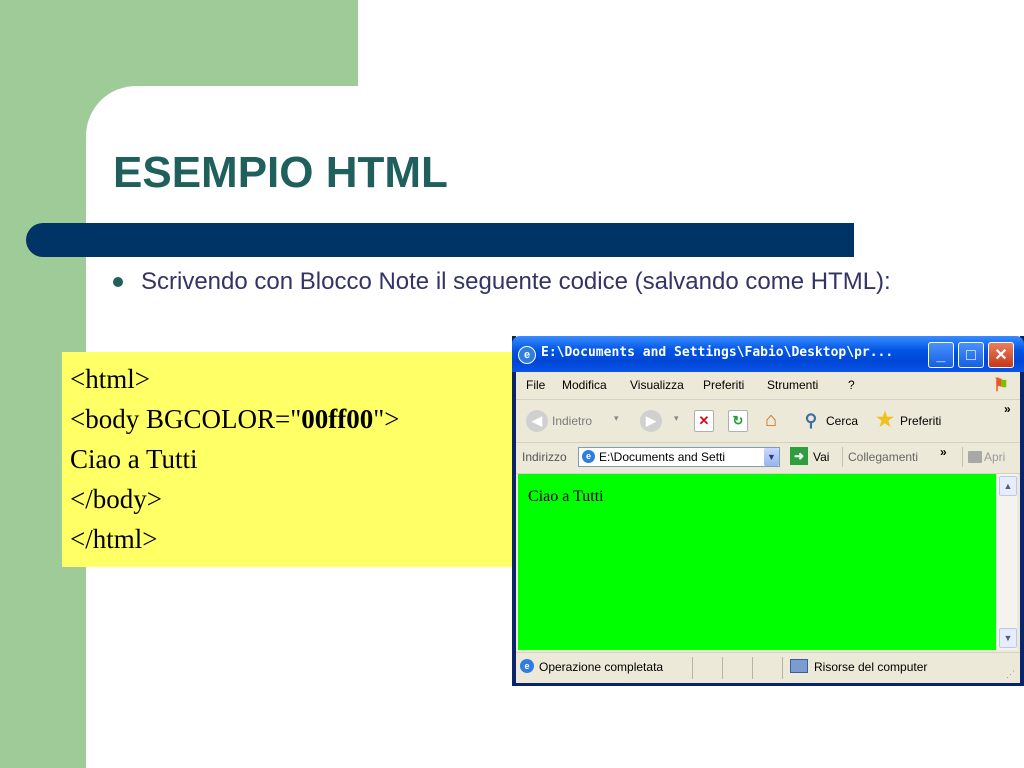 The image size is (1024, 768). Describe the element at coordinates (842, 421) in the screenshot. I see `search-button-label: Cerca` at that location.